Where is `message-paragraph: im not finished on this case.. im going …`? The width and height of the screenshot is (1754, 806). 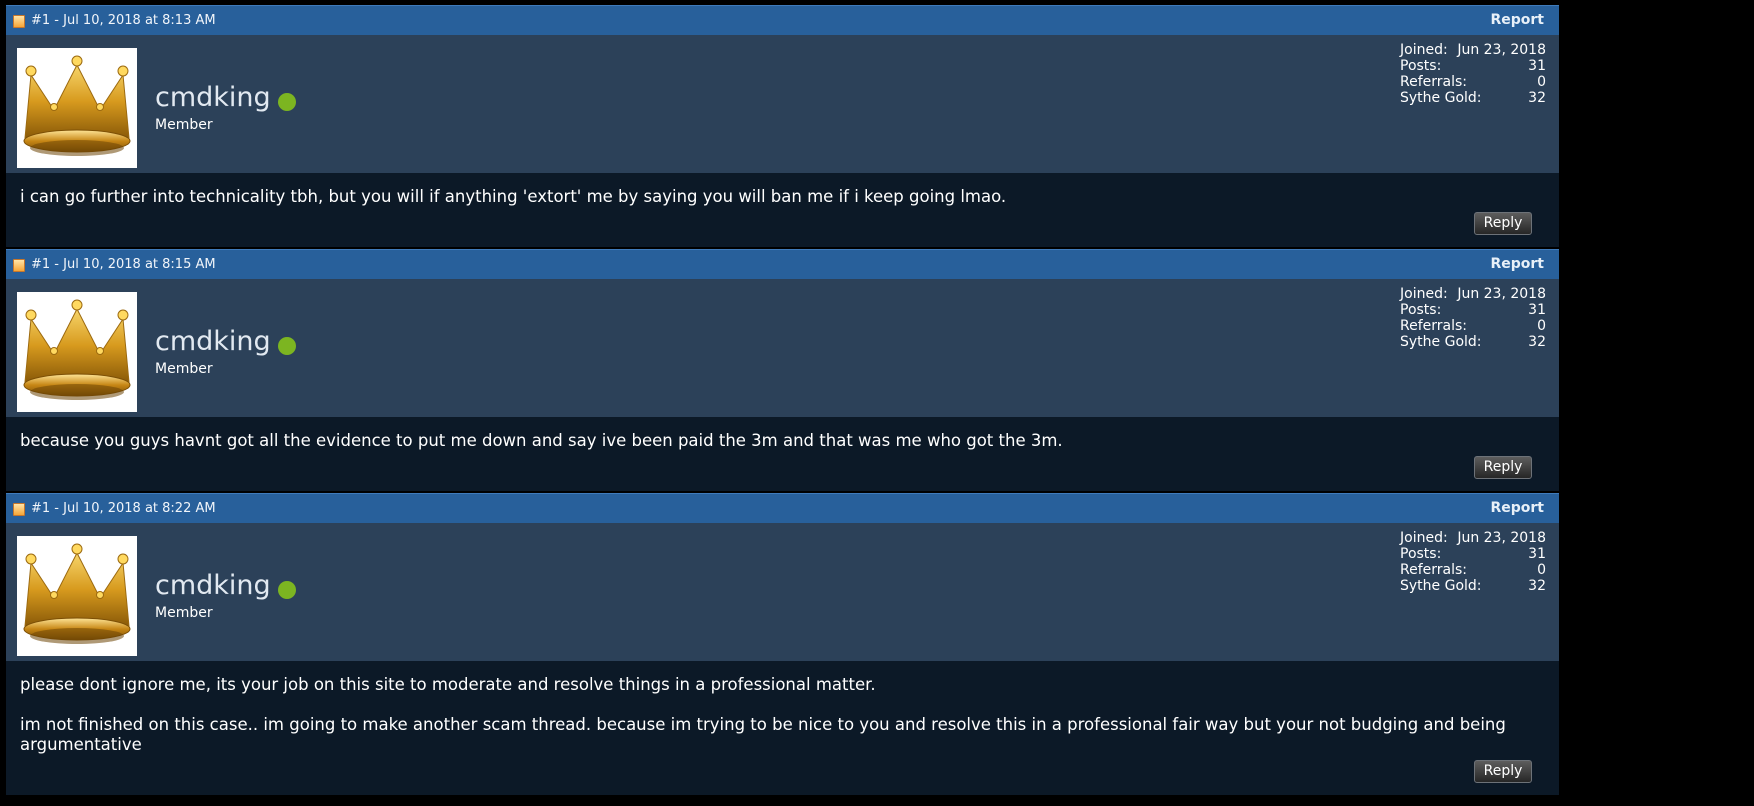 message-paragraph: im not finished on this case.. im going … is located at coordinates (763, 734).